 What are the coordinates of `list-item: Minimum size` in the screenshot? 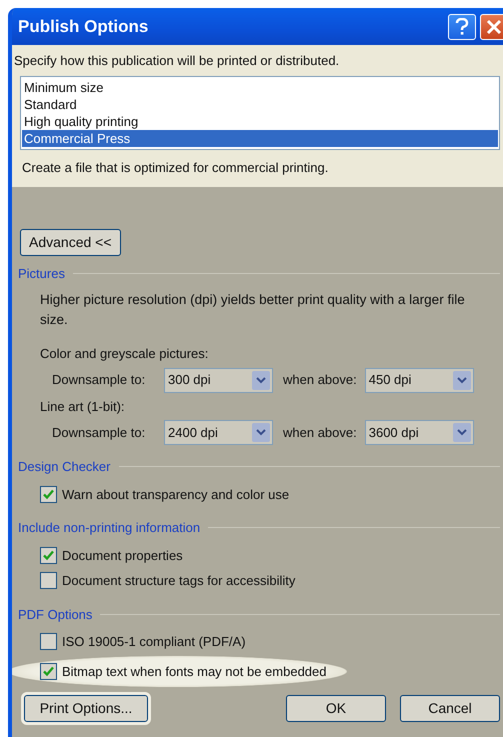 It's located at (260, 87).